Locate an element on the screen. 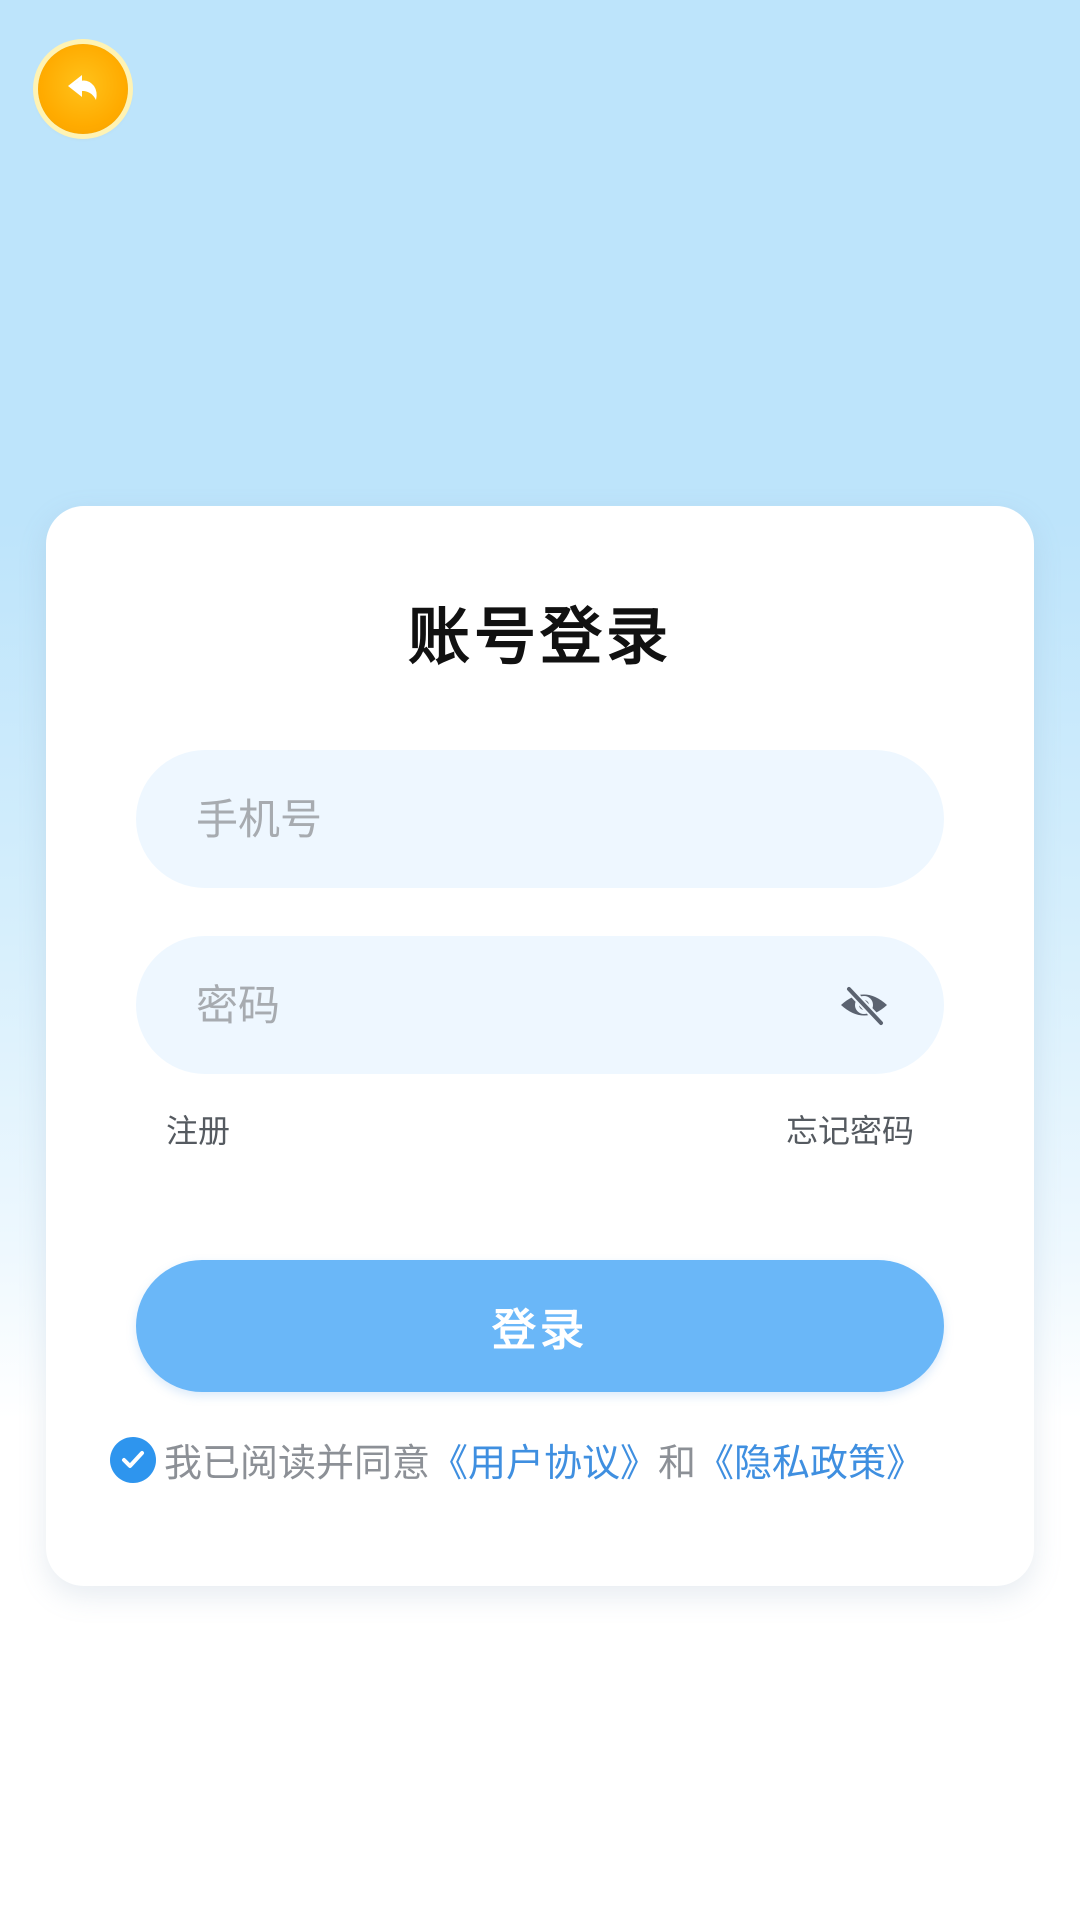  password-visibility-toggle is located at coordinates (864, 1005).